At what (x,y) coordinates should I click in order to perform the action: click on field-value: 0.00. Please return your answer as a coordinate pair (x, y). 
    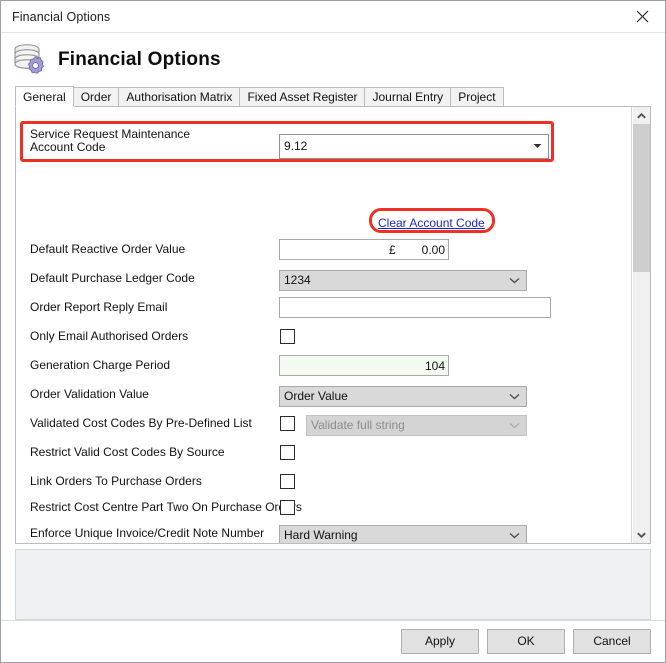
    Looking at the image, I should click on (433, 249).